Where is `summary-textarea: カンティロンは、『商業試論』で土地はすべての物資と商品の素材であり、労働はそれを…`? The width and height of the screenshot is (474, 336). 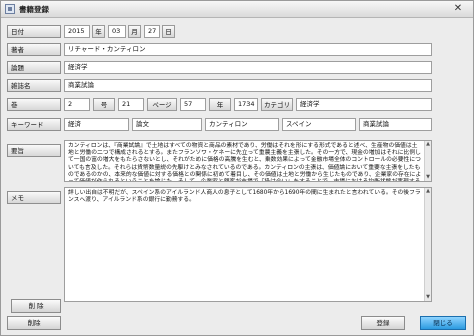 summary-textarea: カンティロンは、『商業試論』で土地はすべての物資と商品の素材であり、労働はそれを… is located at coordinates (248, 161).